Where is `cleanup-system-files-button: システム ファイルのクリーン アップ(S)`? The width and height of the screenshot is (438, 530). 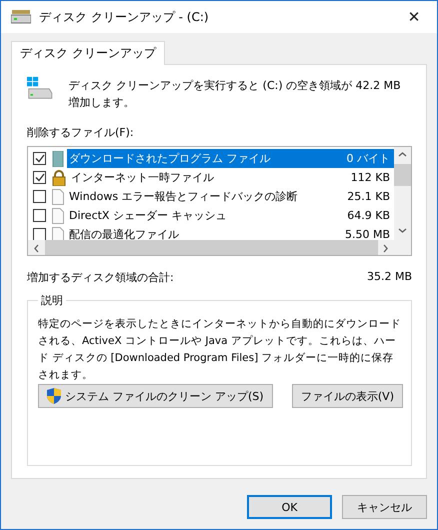 cleanup-system-files-button: システム ファイルのクリーン アップ(S) is located at coordinates (155, 396).